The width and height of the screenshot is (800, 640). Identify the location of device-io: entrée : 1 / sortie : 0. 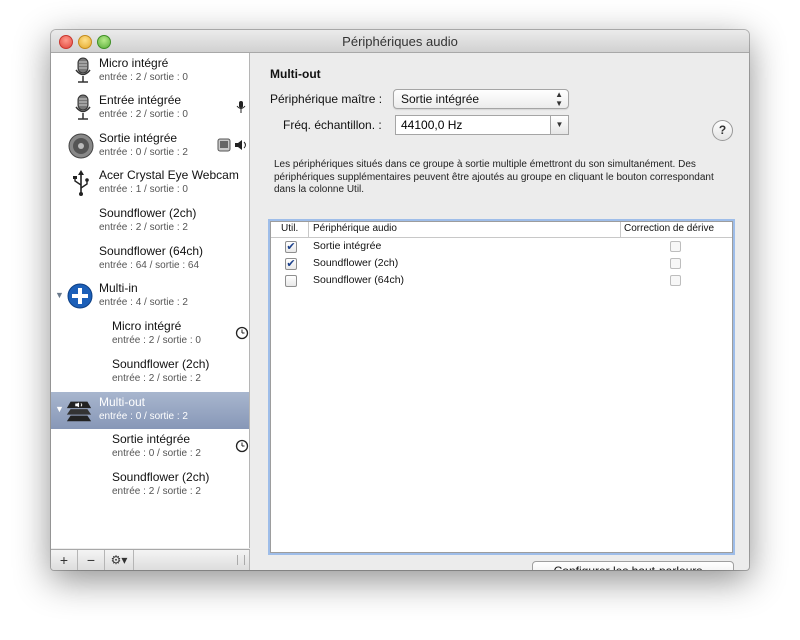
(143, 189).